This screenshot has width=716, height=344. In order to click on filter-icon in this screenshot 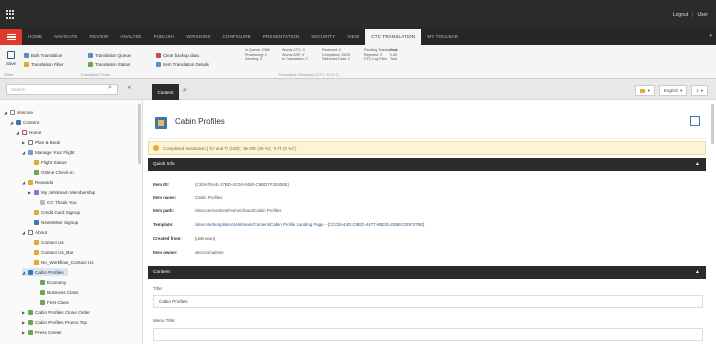, I will do `click(26, 64)`.